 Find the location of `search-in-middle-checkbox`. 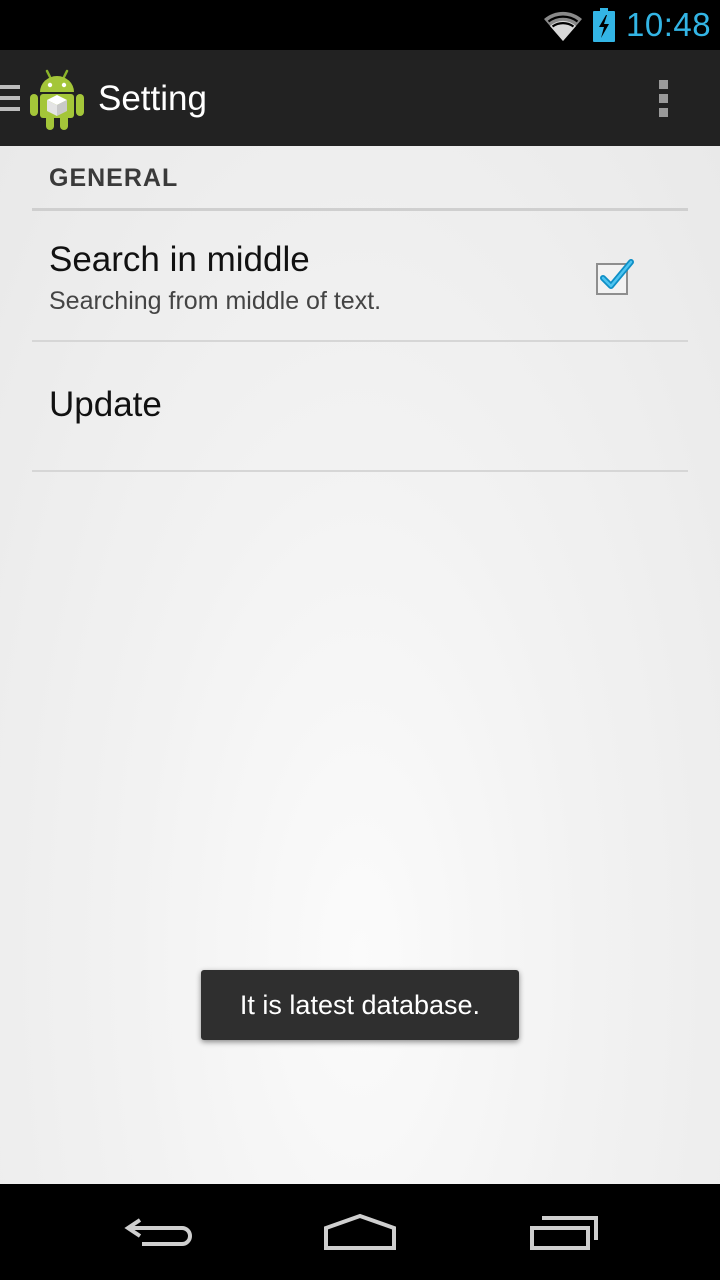

search-in-middle-checkbox is located at coordinates (616, 277).